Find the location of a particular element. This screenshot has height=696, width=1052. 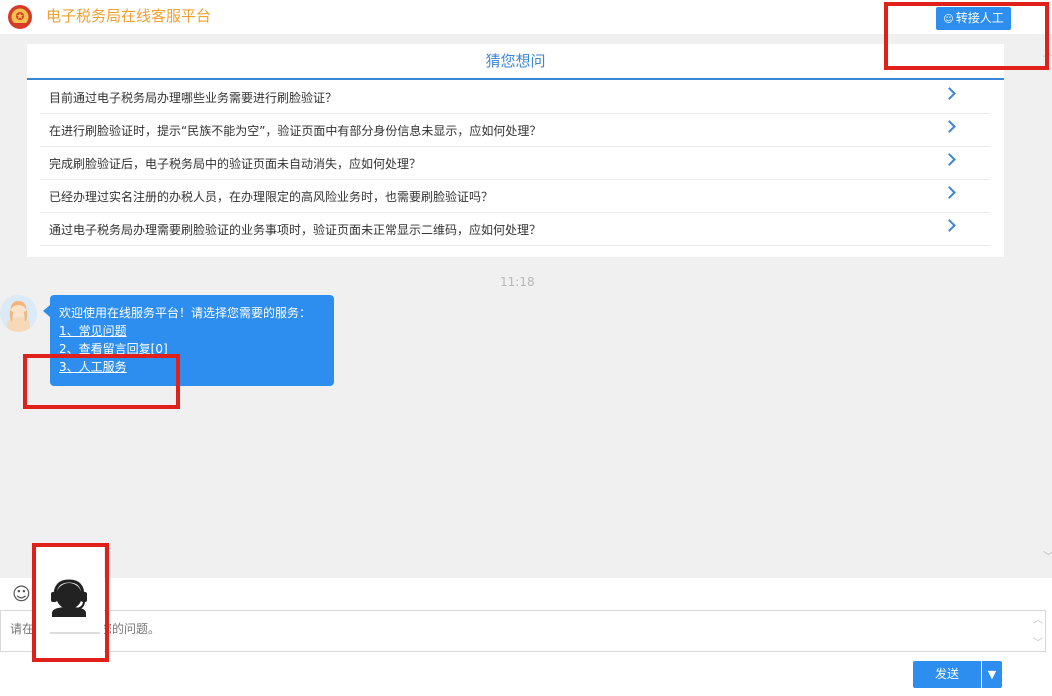

input-scroll-down-icon: ﹀ is located at coordinates (1038, 641).